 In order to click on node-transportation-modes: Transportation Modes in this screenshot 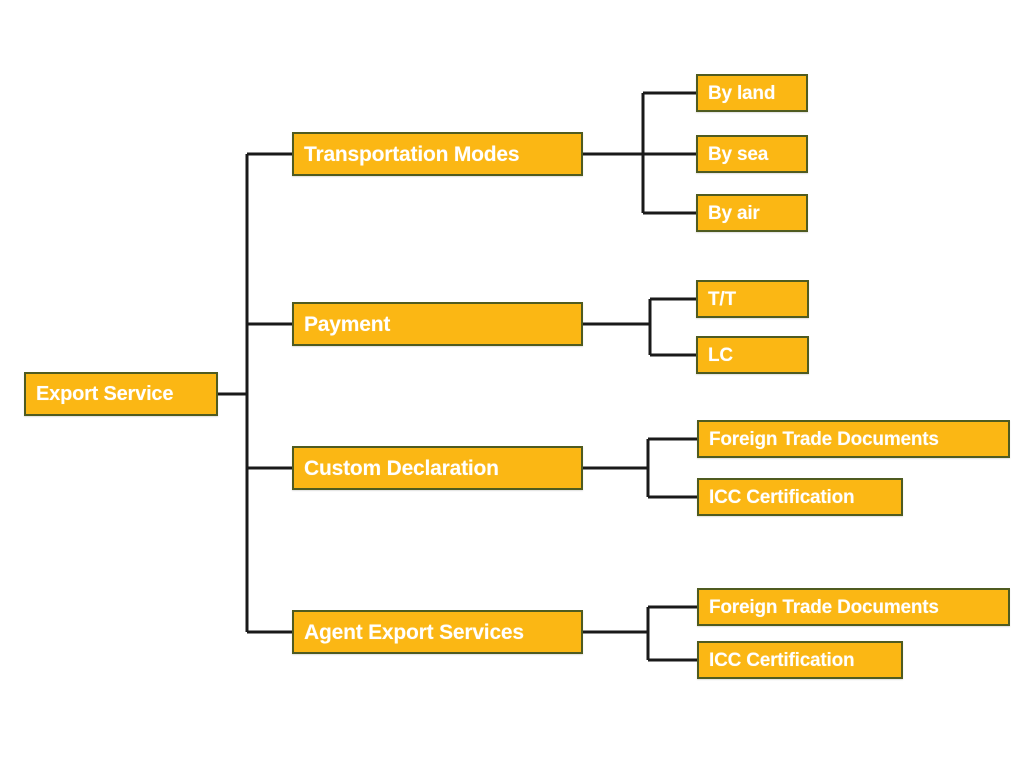, I will do `click(437, 154)`.